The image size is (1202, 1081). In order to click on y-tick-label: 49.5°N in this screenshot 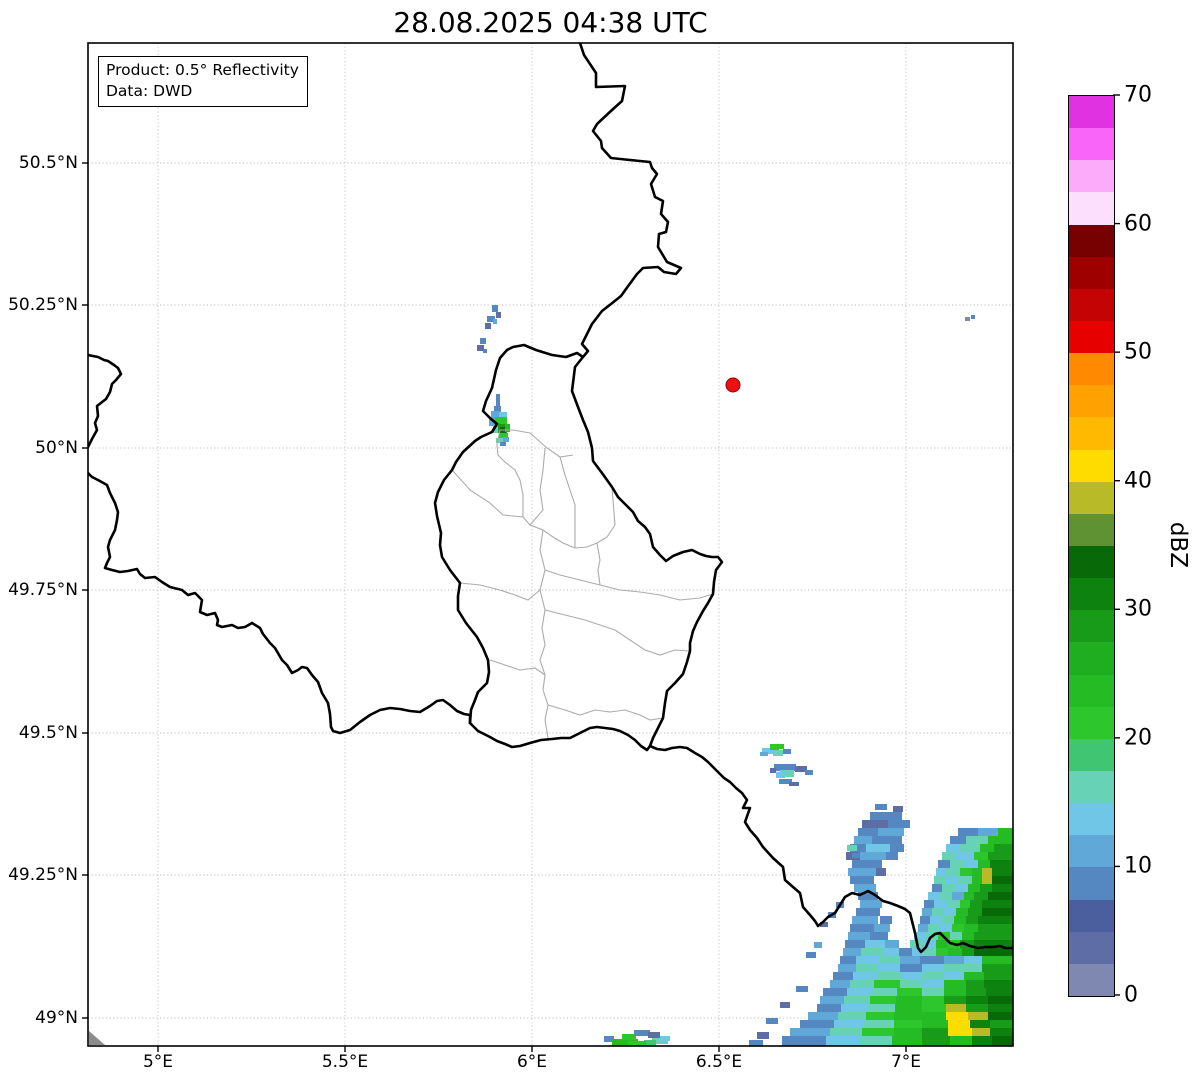, I will do `click(48, 733)`.